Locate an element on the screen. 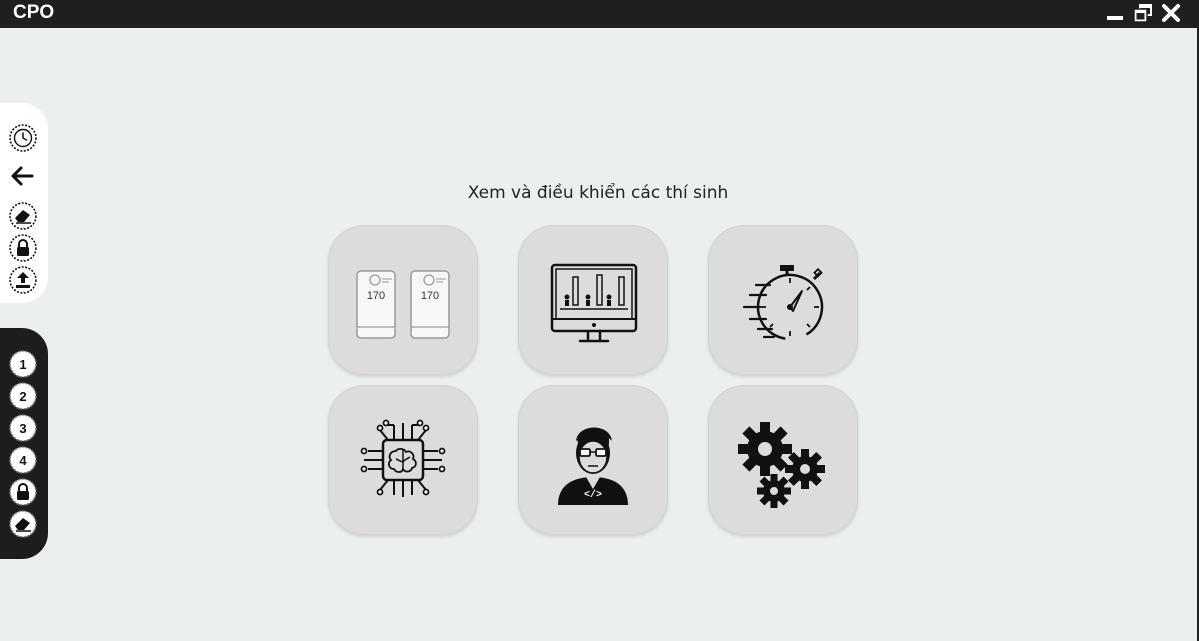 The height and width of the screenshot is (641, 1199). upload-icon is located at coordinates (23, 280).